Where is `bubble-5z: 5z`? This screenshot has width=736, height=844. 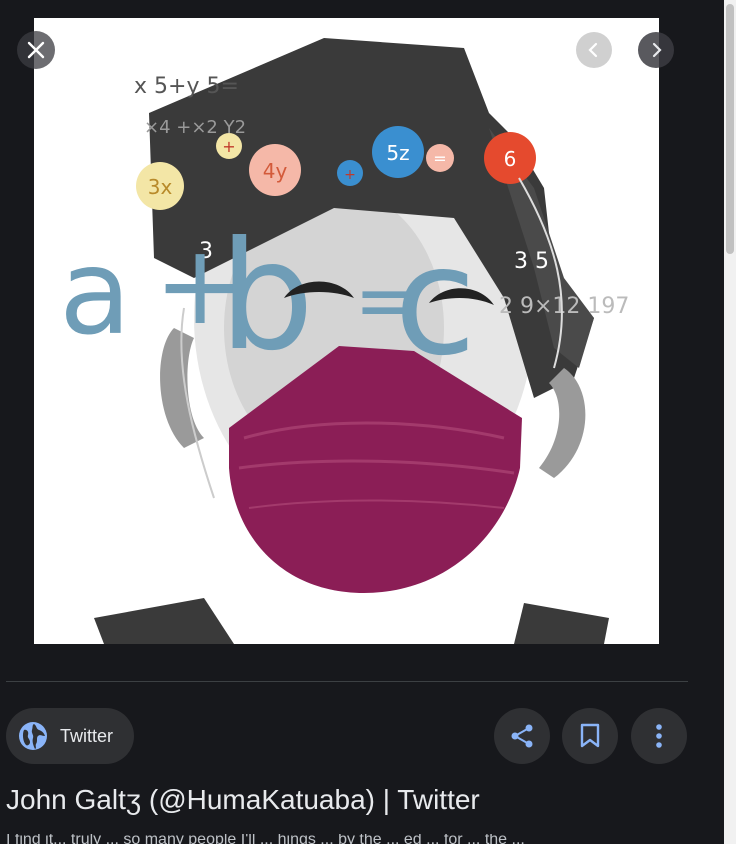
bubble-5z: 5z is located at coordinates (397, 153).